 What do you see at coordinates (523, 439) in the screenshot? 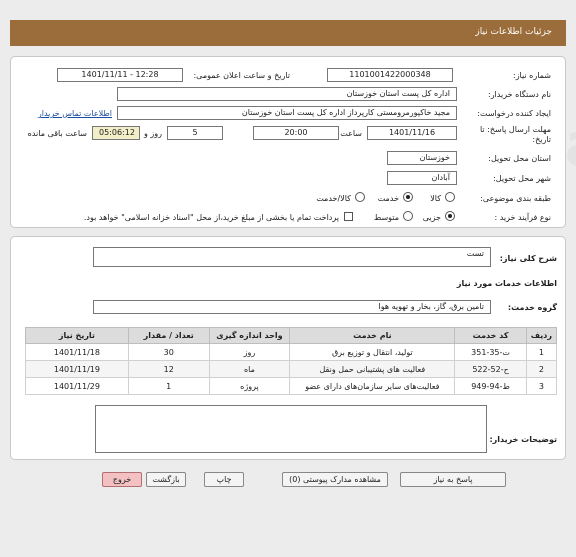
I see `buyer-notes-label: توضیحات خریدار:` at bounding box center [523, 439].